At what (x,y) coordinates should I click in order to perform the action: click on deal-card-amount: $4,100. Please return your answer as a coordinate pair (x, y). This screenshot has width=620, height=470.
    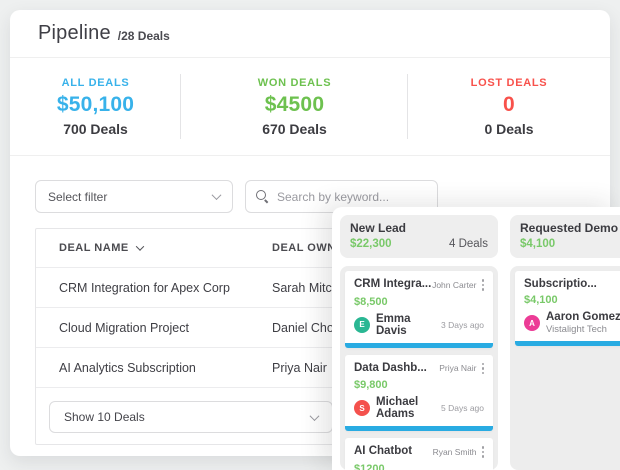
    Looking at the image, I should click on (541, 300).